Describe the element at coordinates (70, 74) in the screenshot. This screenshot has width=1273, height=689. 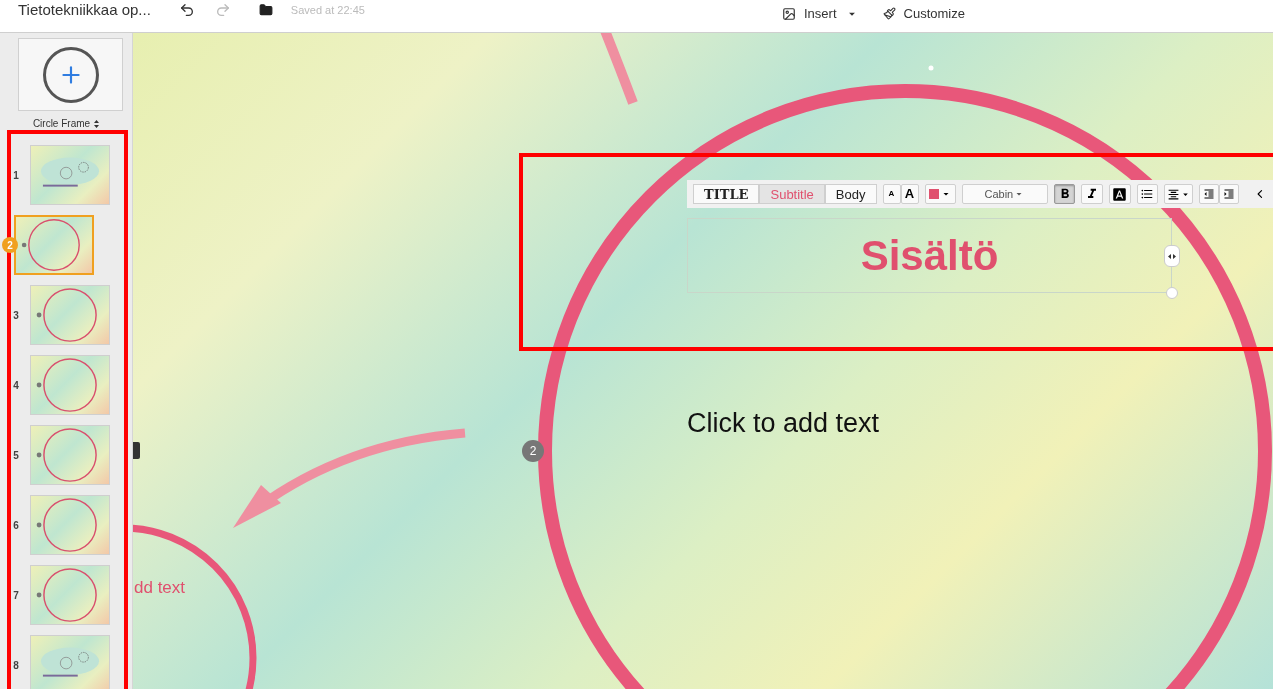
I see `add-frame-button` at that location.